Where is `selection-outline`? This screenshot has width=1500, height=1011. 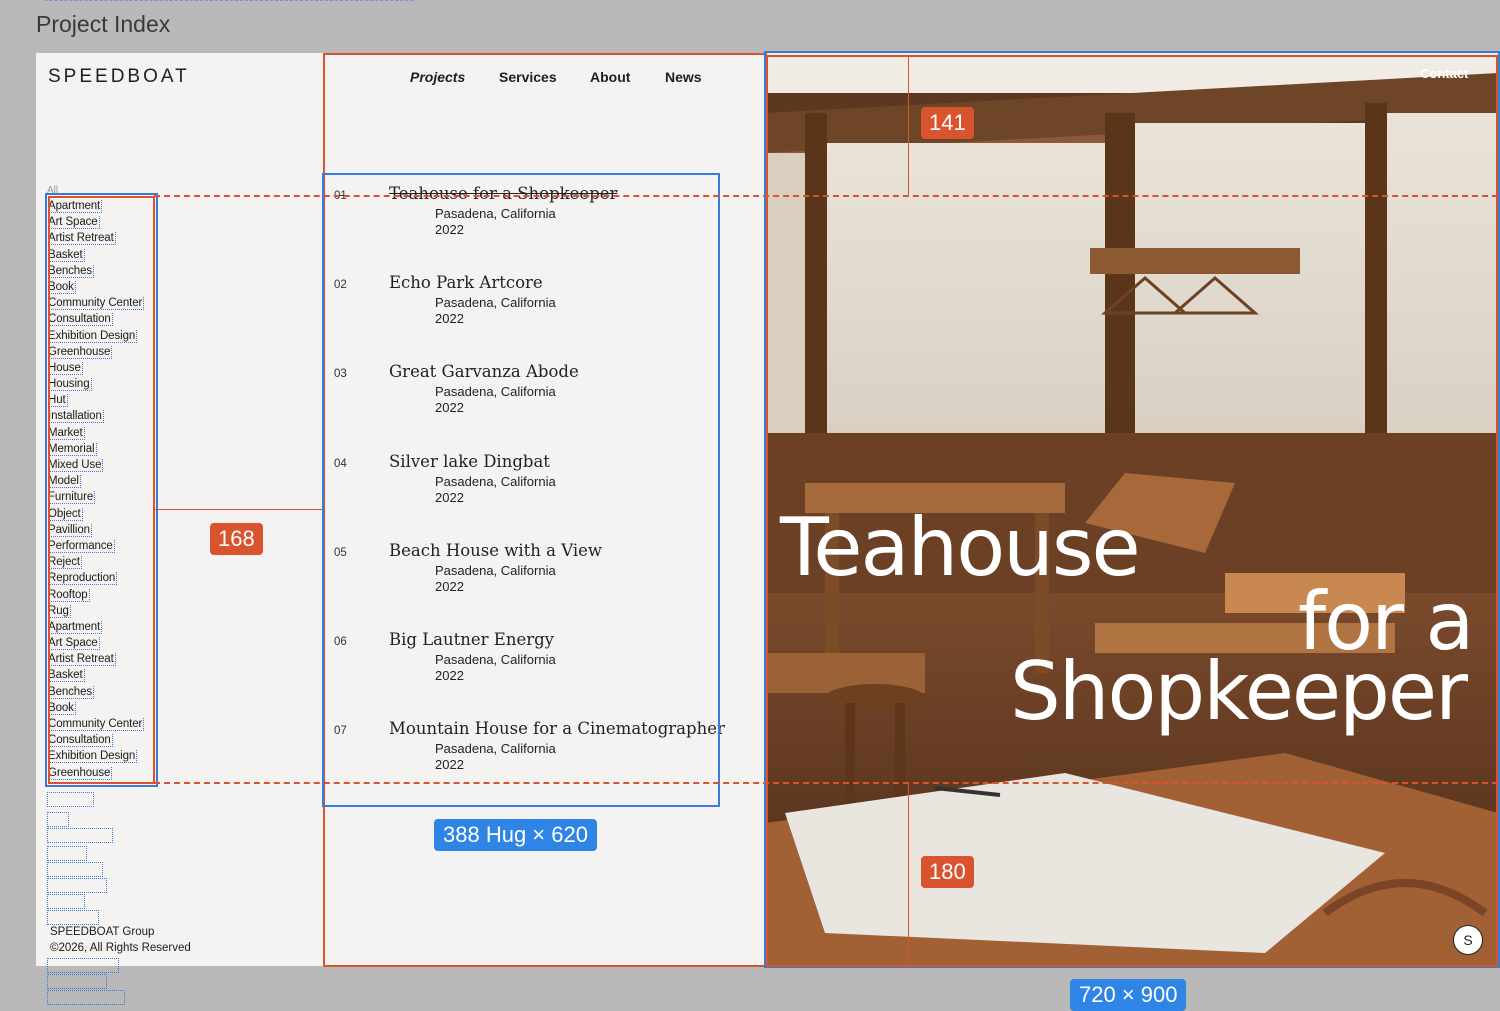 selection-outline is located at coordinates (229, 0).